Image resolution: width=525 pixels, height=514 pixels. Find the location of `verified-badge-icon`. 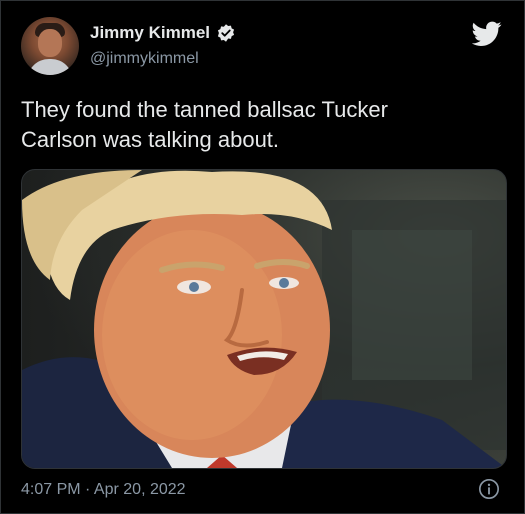

verified-badge-icon is located at coordinates (226, 33).